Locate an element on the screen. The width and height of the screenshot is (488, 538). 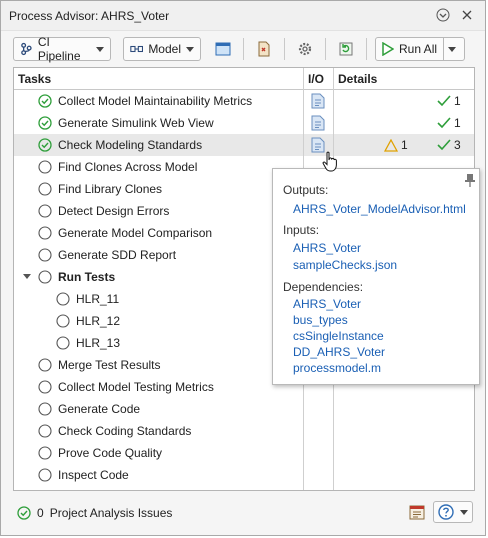
issue-label: Project Analysis Issues is located at coordinates (111, 513).